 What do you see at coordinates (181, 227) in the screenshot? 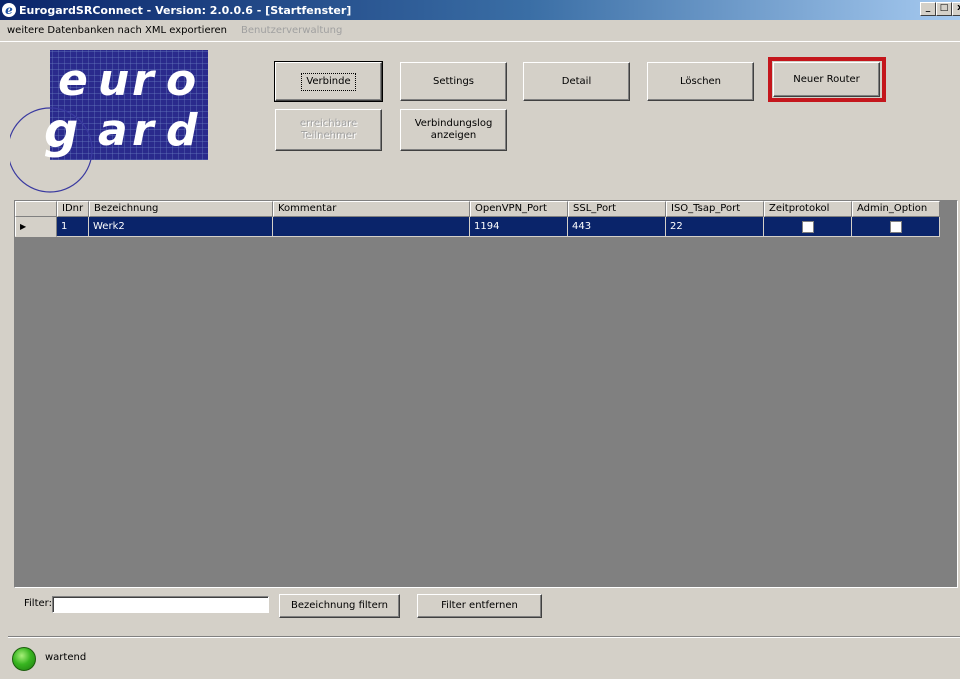
I see `cell-bezeichnung: Werk2` at bounding box center [181, 227].